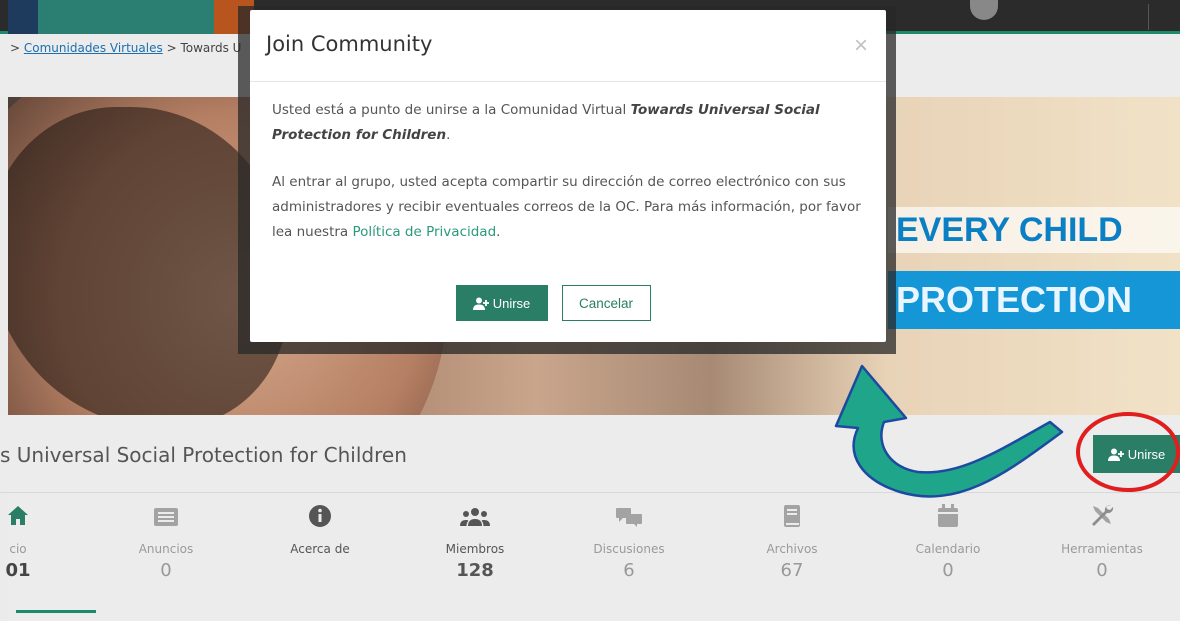  I want to click on stat-value: 128, so click(475, 570).